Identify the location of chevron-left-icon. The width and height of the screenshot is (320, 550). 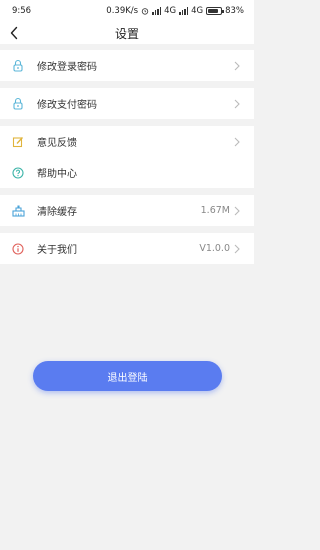
(14, 33).